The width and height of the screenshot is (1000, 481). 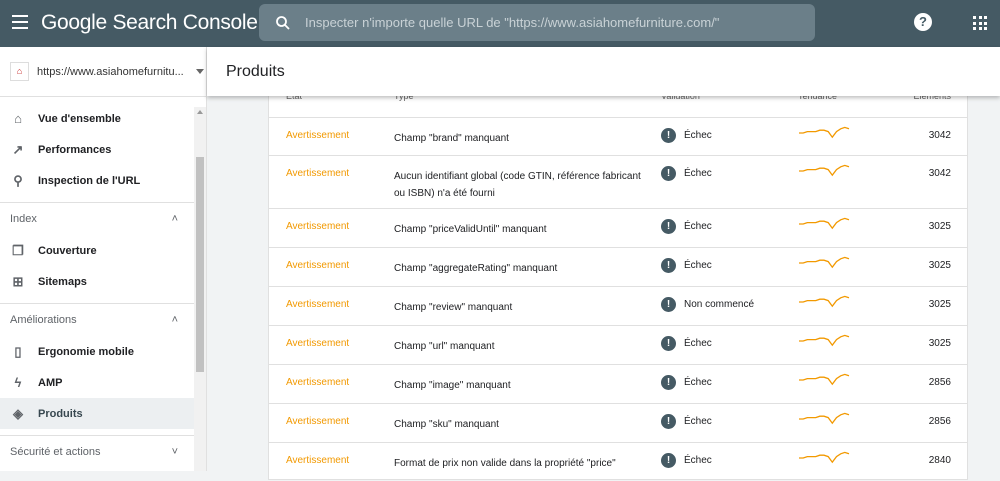 I want to click on apps-grid-icon, so click(x=980, y=23).